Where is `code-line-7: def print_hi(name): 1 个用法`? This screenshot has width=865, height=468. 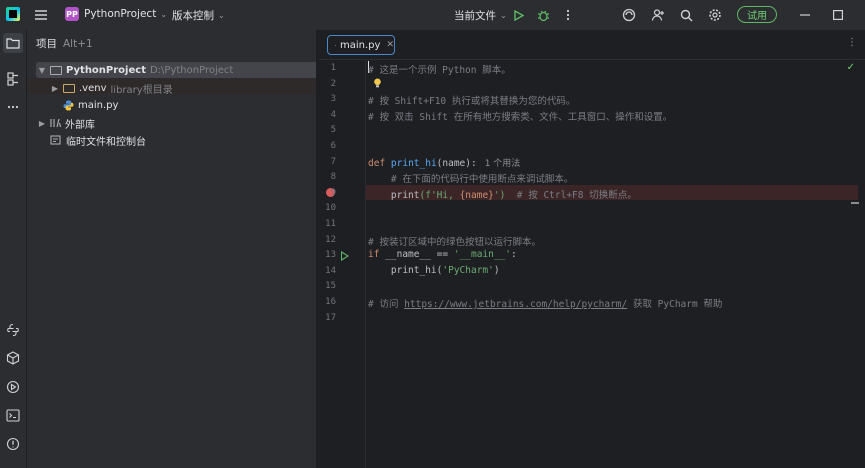 code-line-7: def print_hi(name): 1 个用法 is located at coordinates (444, 162).